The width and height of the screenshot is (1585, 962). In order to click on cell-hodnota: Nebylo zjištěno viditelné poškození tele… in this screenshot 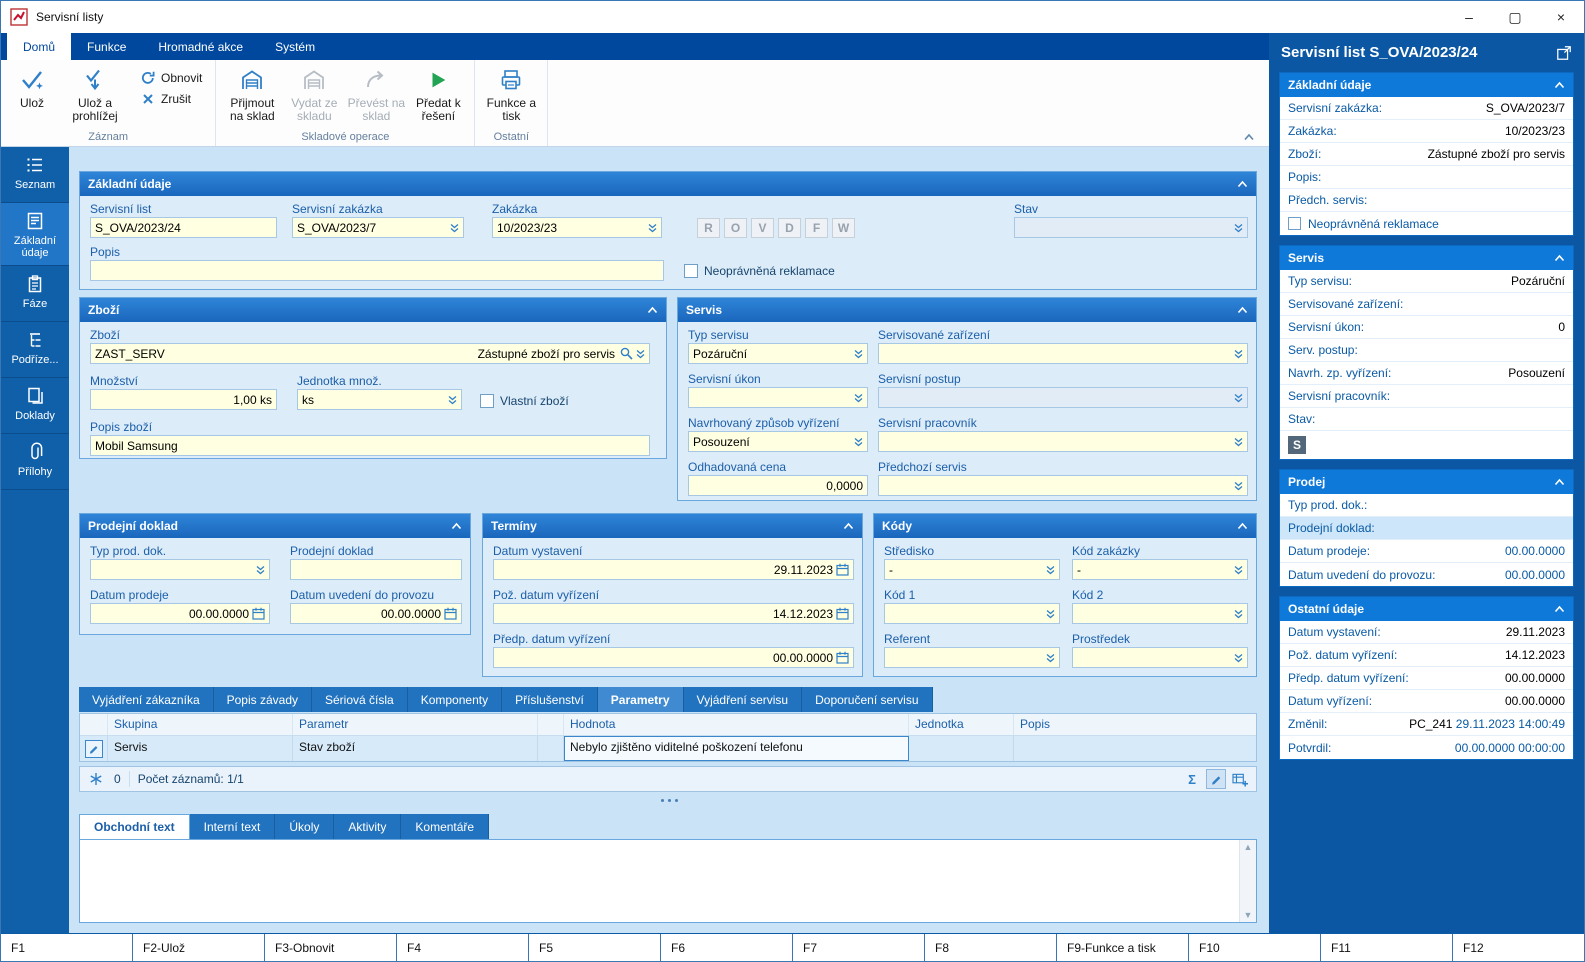, I will do `click(736, 748)`.